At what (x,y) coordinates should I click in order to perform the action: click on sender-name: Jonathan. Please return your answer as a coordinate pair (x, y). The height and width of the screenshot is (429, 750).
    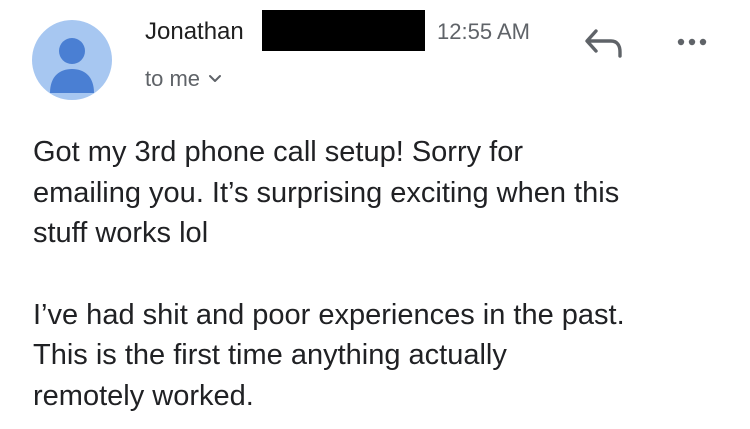
    Looking at the image, I should click on (194, 32).